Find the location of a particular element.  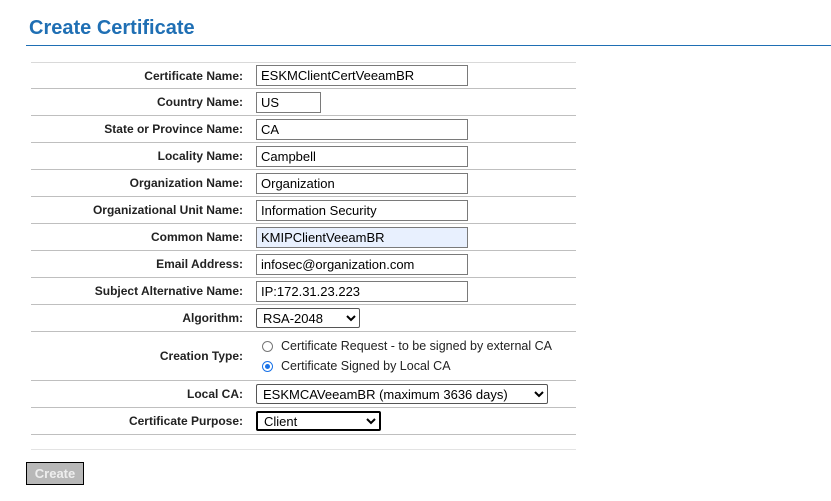

page-title: Create Certificate is located at coordinates (112, 28).